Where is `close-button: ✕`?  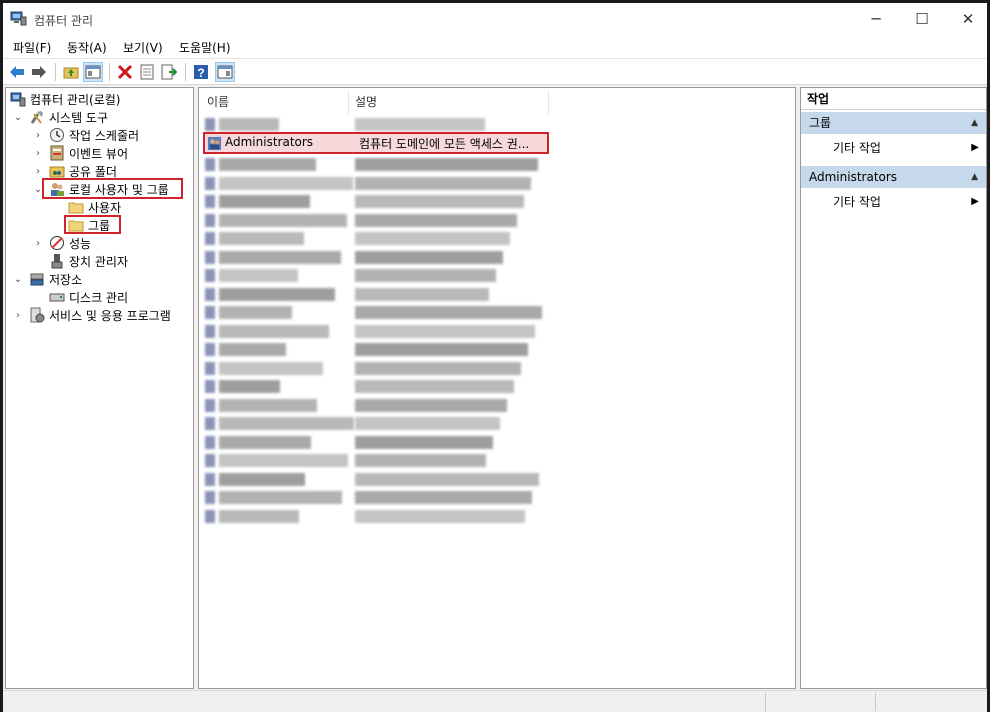
close-button: ✕ is located at coordinates (967, 19).